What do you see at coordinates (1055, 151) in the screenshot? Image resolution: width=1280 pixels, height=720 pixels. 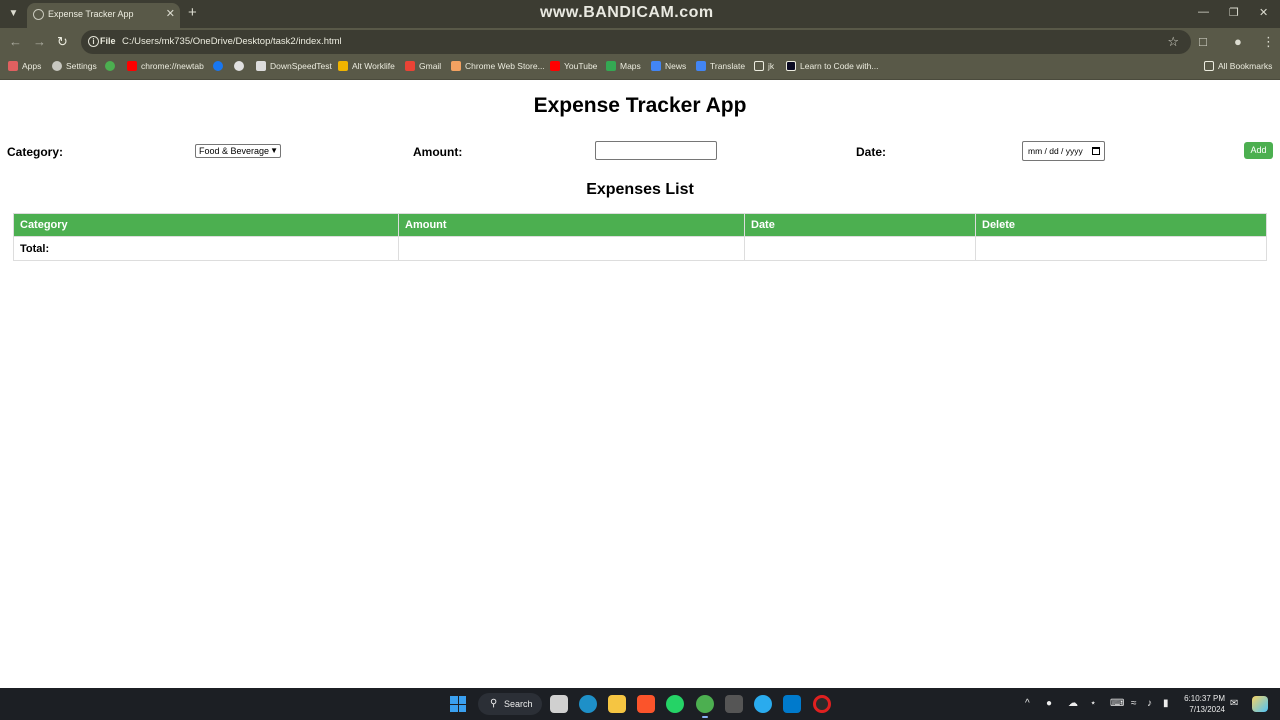 I see `date-placeholder: mm / dd / yyyy` at bounding box center [1055, 151].